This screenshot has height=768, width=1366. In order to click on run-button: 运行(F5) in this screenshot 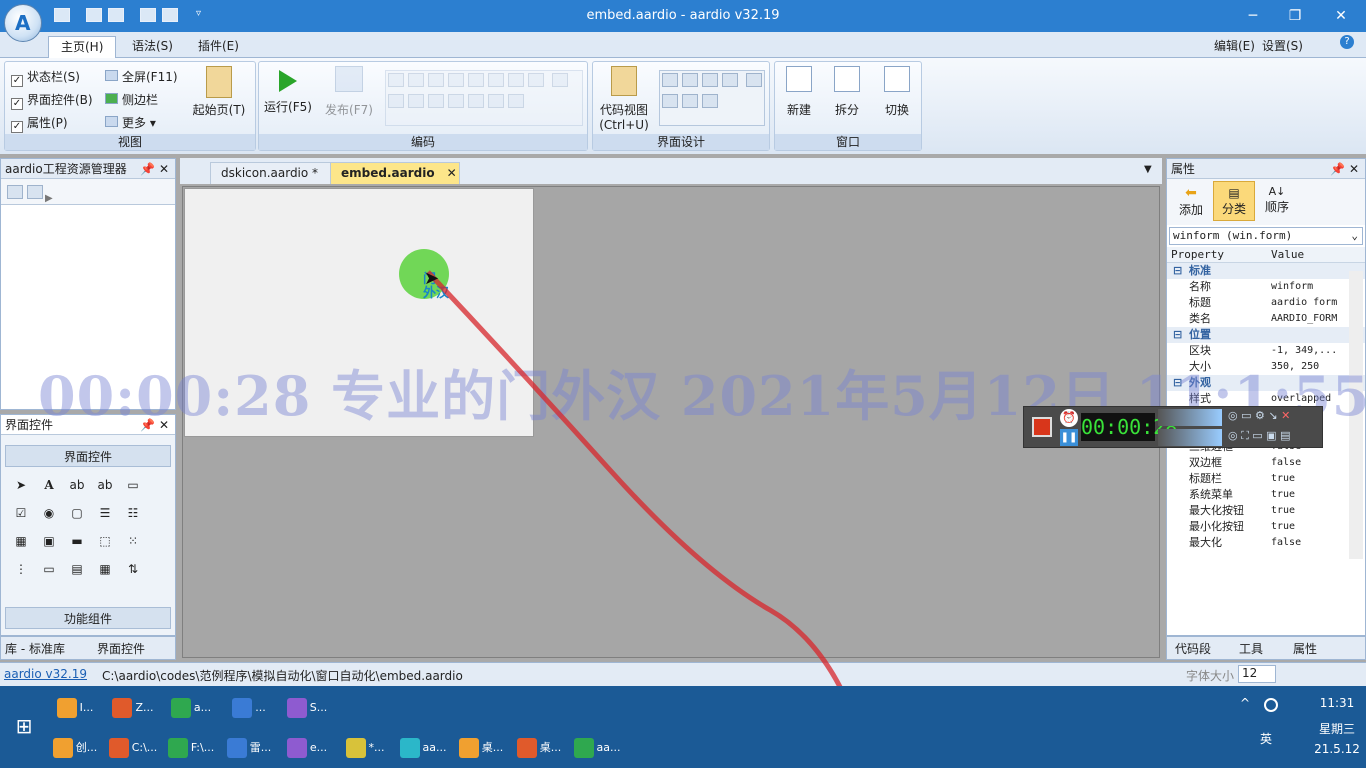, I will do `click(288, 90)`.